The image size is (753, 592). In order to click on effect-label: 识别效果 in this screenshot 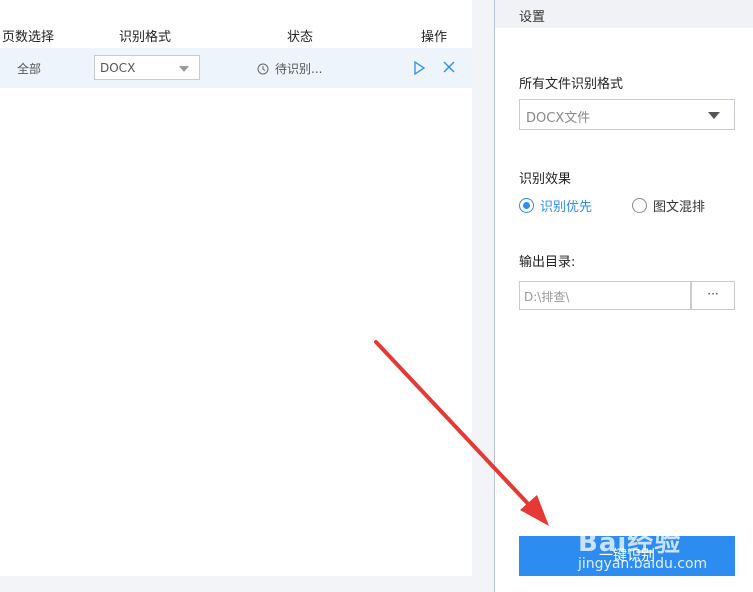, I will do `click(545, 179)`.